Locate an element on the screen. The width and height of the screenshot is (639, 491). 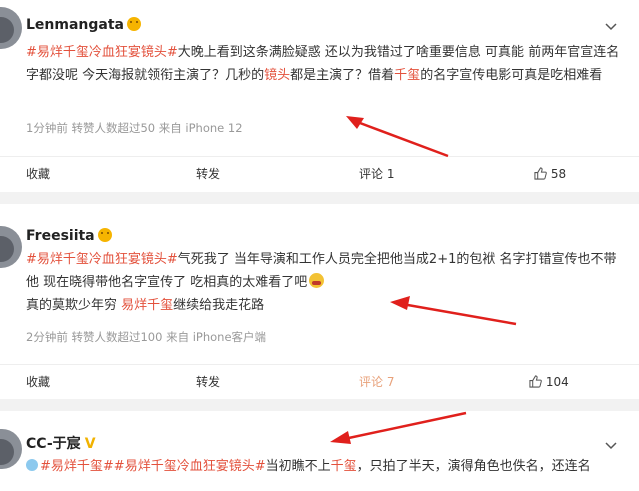
username: Lenmangata is located at coordinates (83, 25).